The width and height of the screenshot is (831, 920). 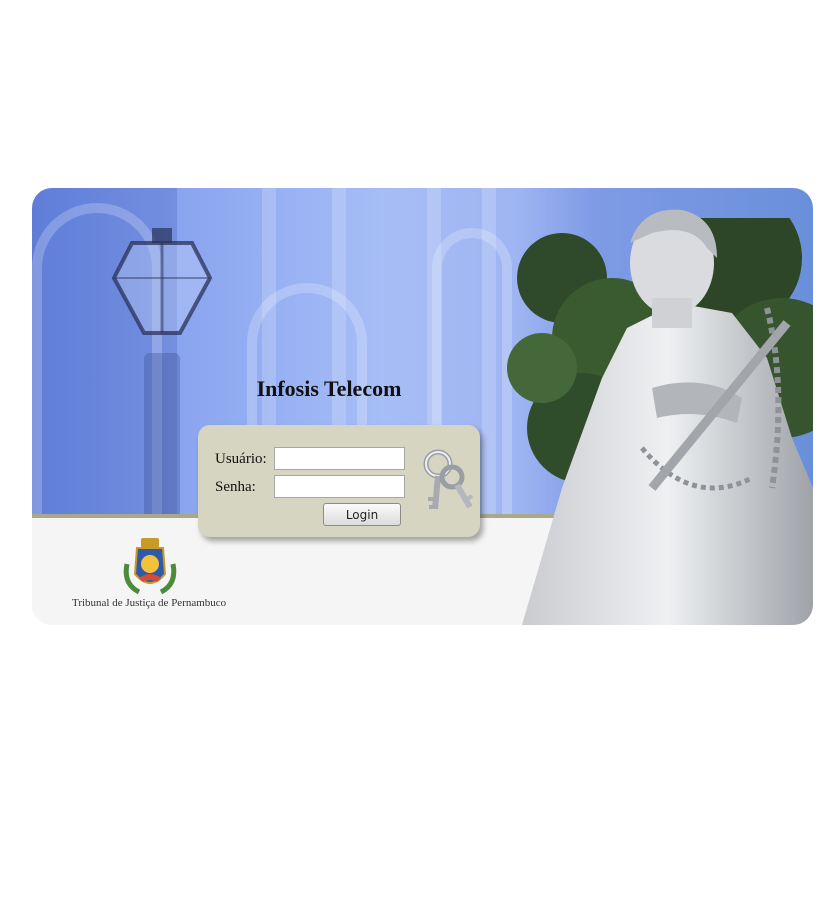 I want to click on coat-of-arms-icon, so click(x=150, y=566).